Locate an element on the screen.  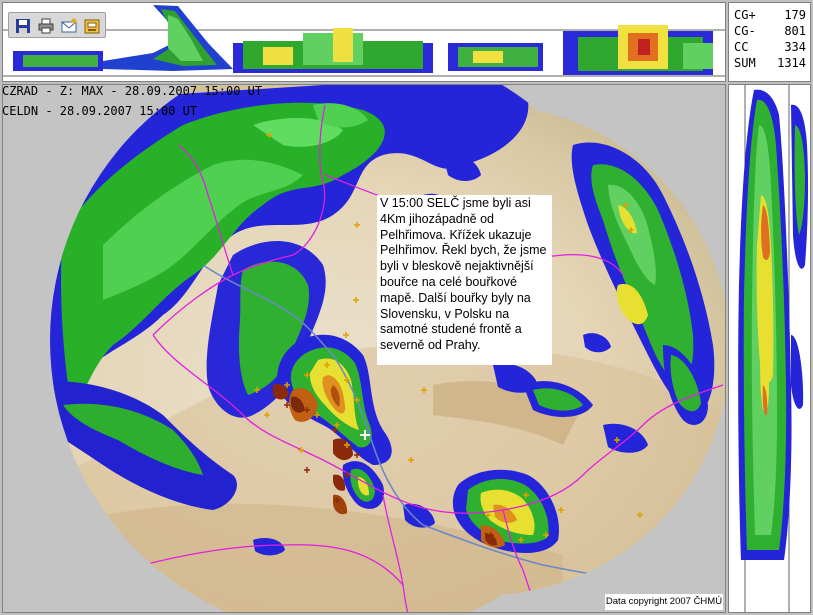
radar-product-label: CZRAD - Z: MAX - 28.09.2007 15:00 UT is located at coordinates (132, 91).